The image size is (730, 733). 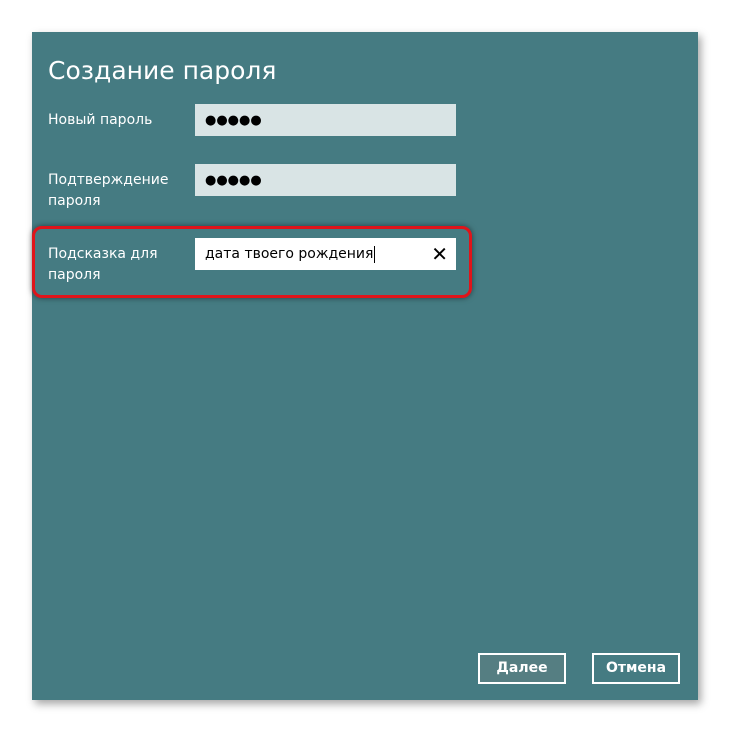 What do you see at coordinates (108, 190) in the screenshot?
I see `confirm-password-label: Подтверждение пароля` at bounding box center [108, 190].